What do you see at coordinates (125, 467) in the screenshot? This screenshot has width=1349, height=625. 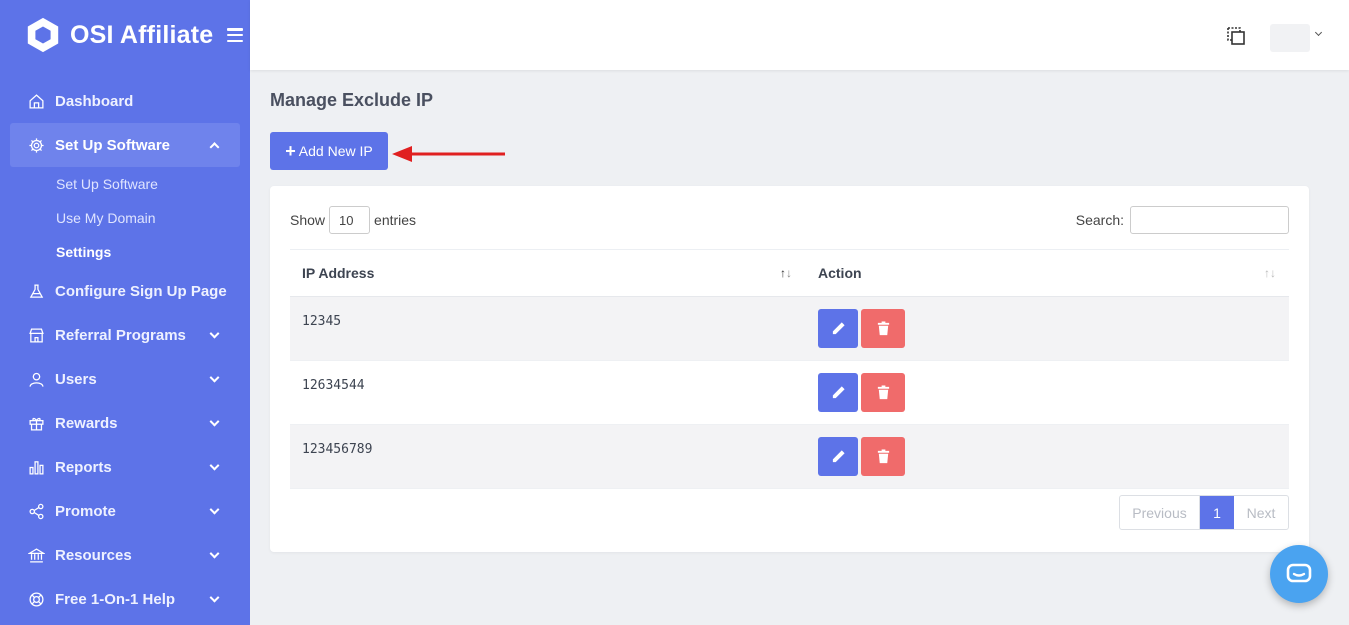 I see `sidebar-item-reports: Reports` at bounding box center [125, 467].